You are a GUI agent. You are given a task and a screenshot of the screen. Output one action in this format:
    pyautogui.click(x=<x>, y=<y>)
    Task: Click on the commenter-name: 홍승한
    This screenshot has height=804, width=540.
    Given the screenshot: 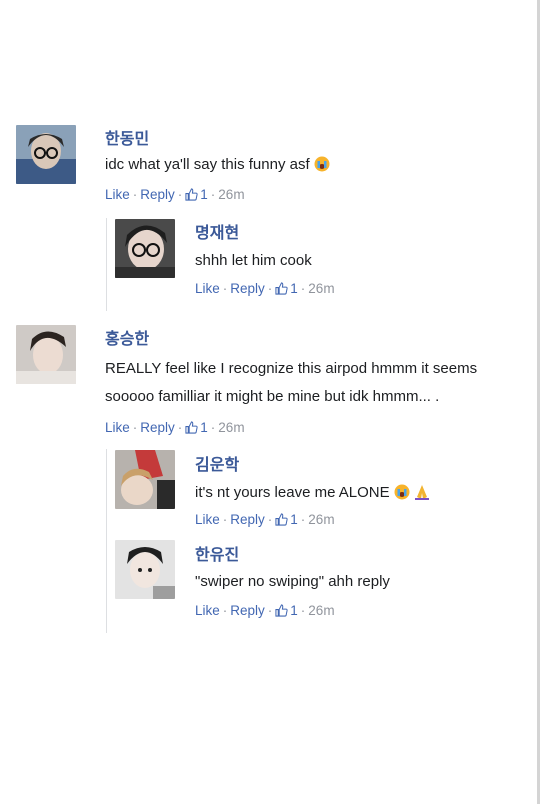 What is the action you would take?
    pyautogui.click(x=127, y=337)
    